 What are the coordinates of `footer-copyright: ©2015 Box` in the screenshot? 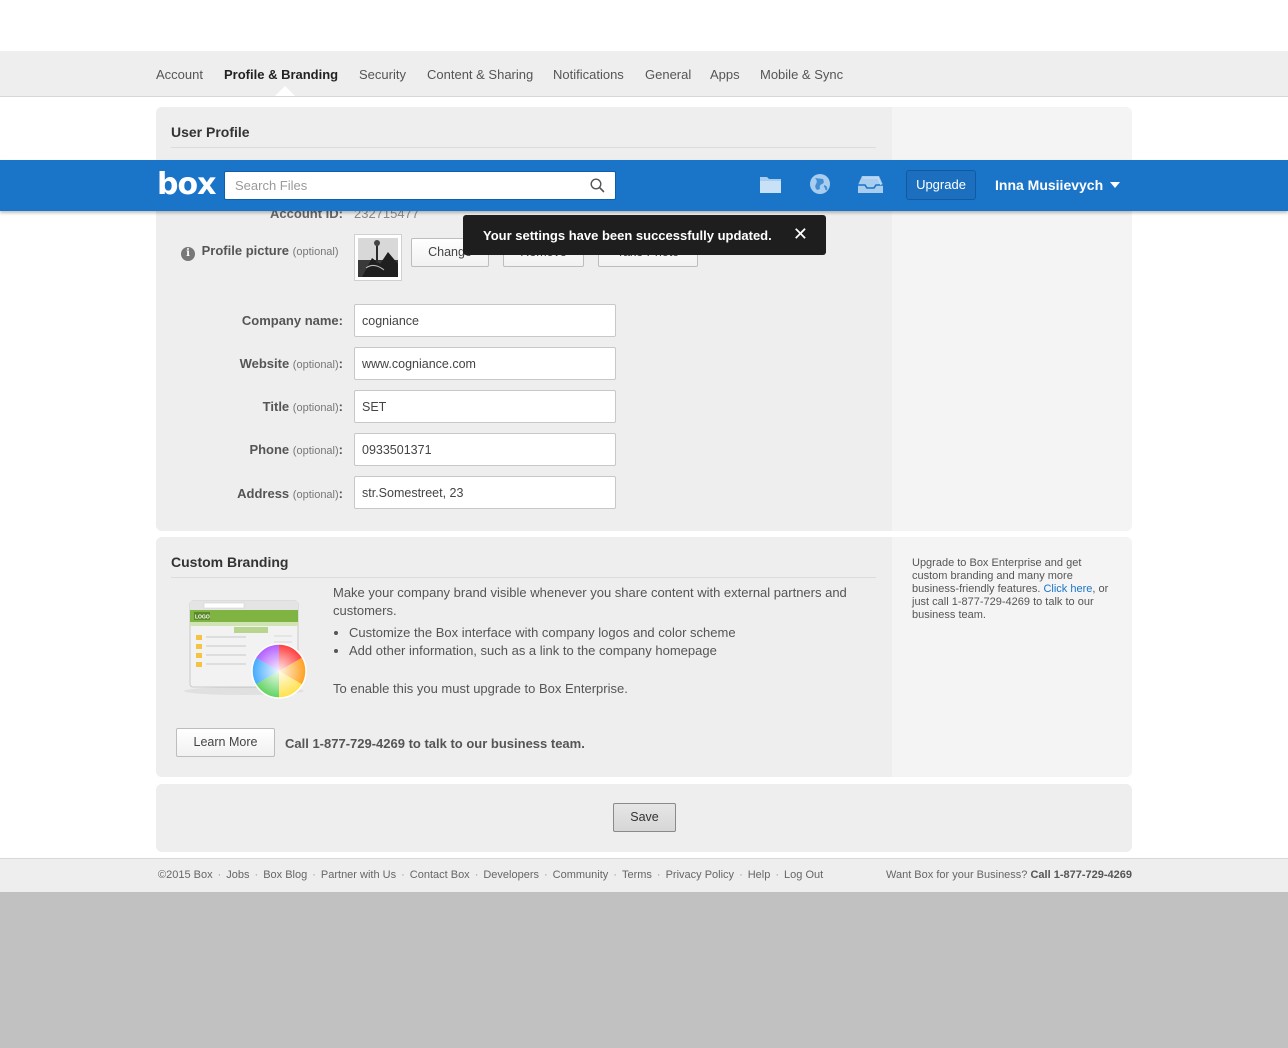 It's located at (185, 875).